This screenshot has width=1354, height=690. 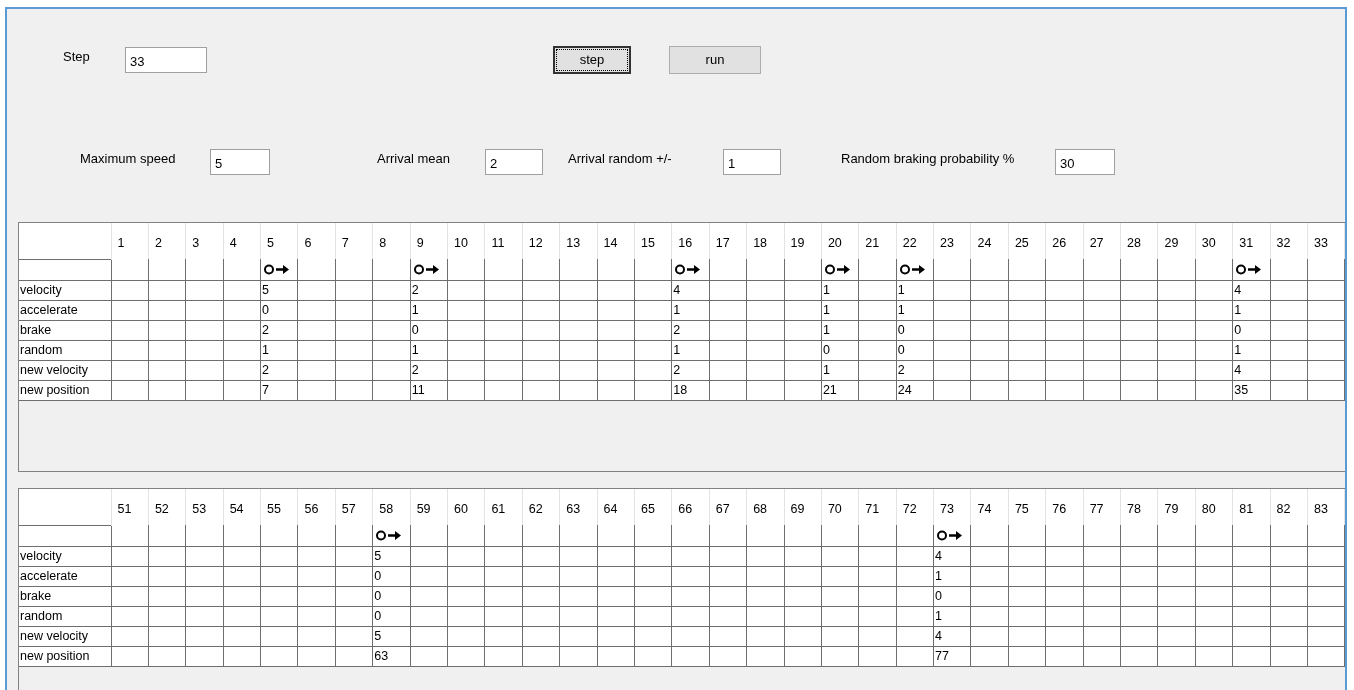 What do you see at coordinates (498, 242) in the screenshot?
I see `column-header: 11` at bounding box center [498, 242].